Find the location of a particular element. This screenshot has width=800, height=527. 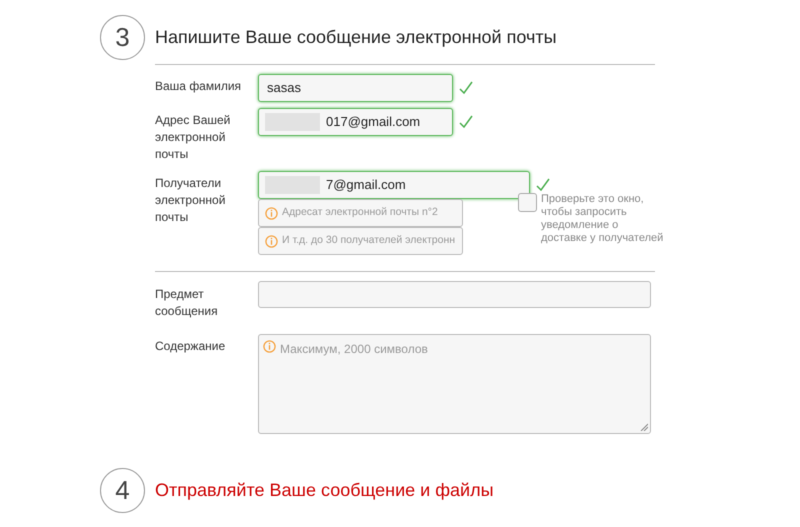

input-field: 017@gmail.com is located at coordinates (355, 122).